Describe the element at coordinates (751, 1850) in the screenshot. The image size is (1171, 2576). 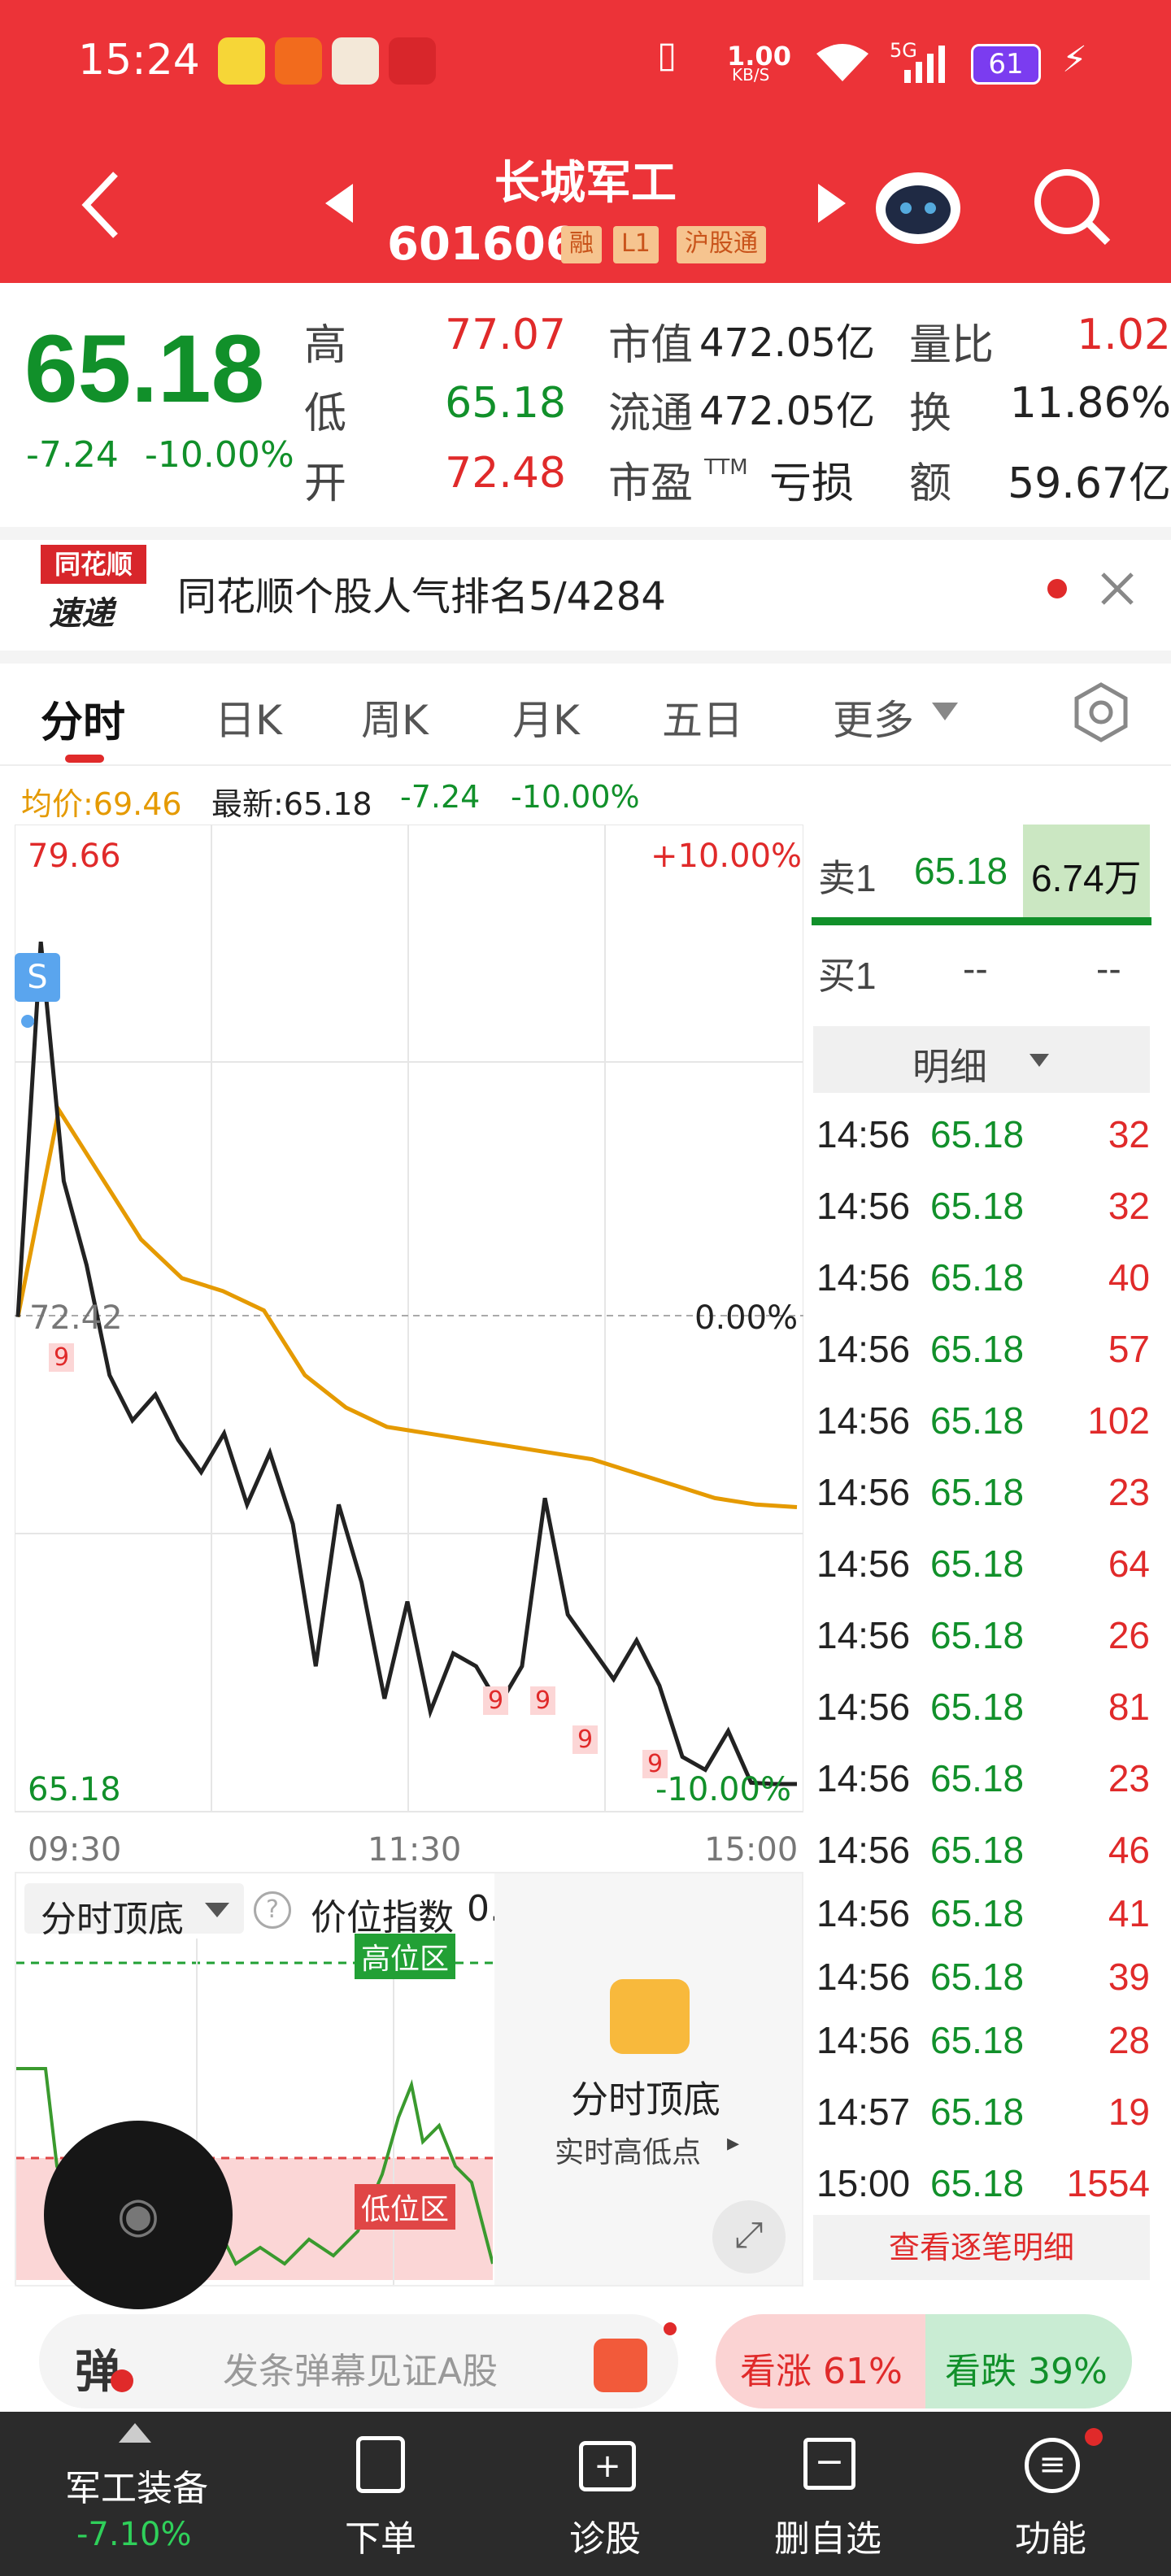
I see `time-end: 15:00` at that location.